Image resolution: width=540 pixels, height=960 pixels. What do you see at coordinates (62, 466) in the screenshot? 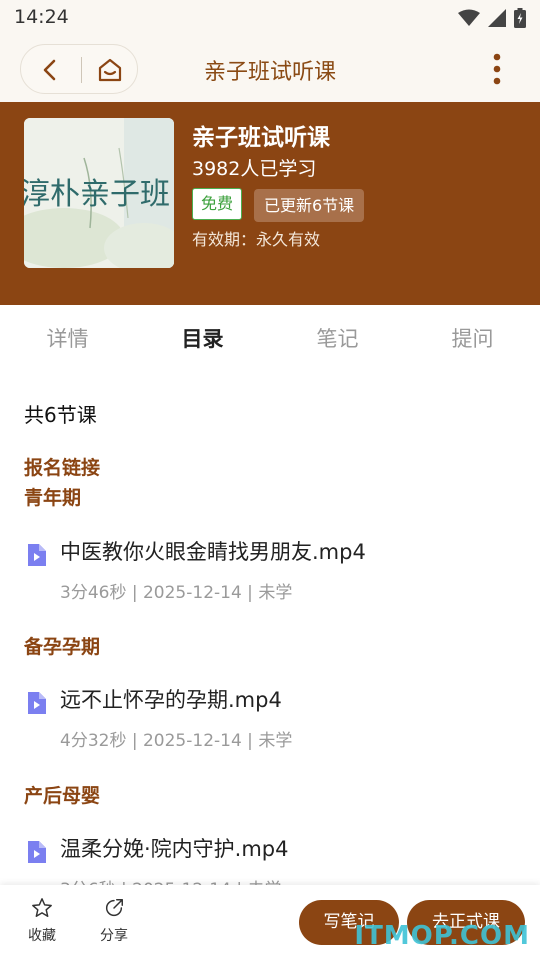
I see `section-title-signup: 报名链接` at bounding box center [62, 466].